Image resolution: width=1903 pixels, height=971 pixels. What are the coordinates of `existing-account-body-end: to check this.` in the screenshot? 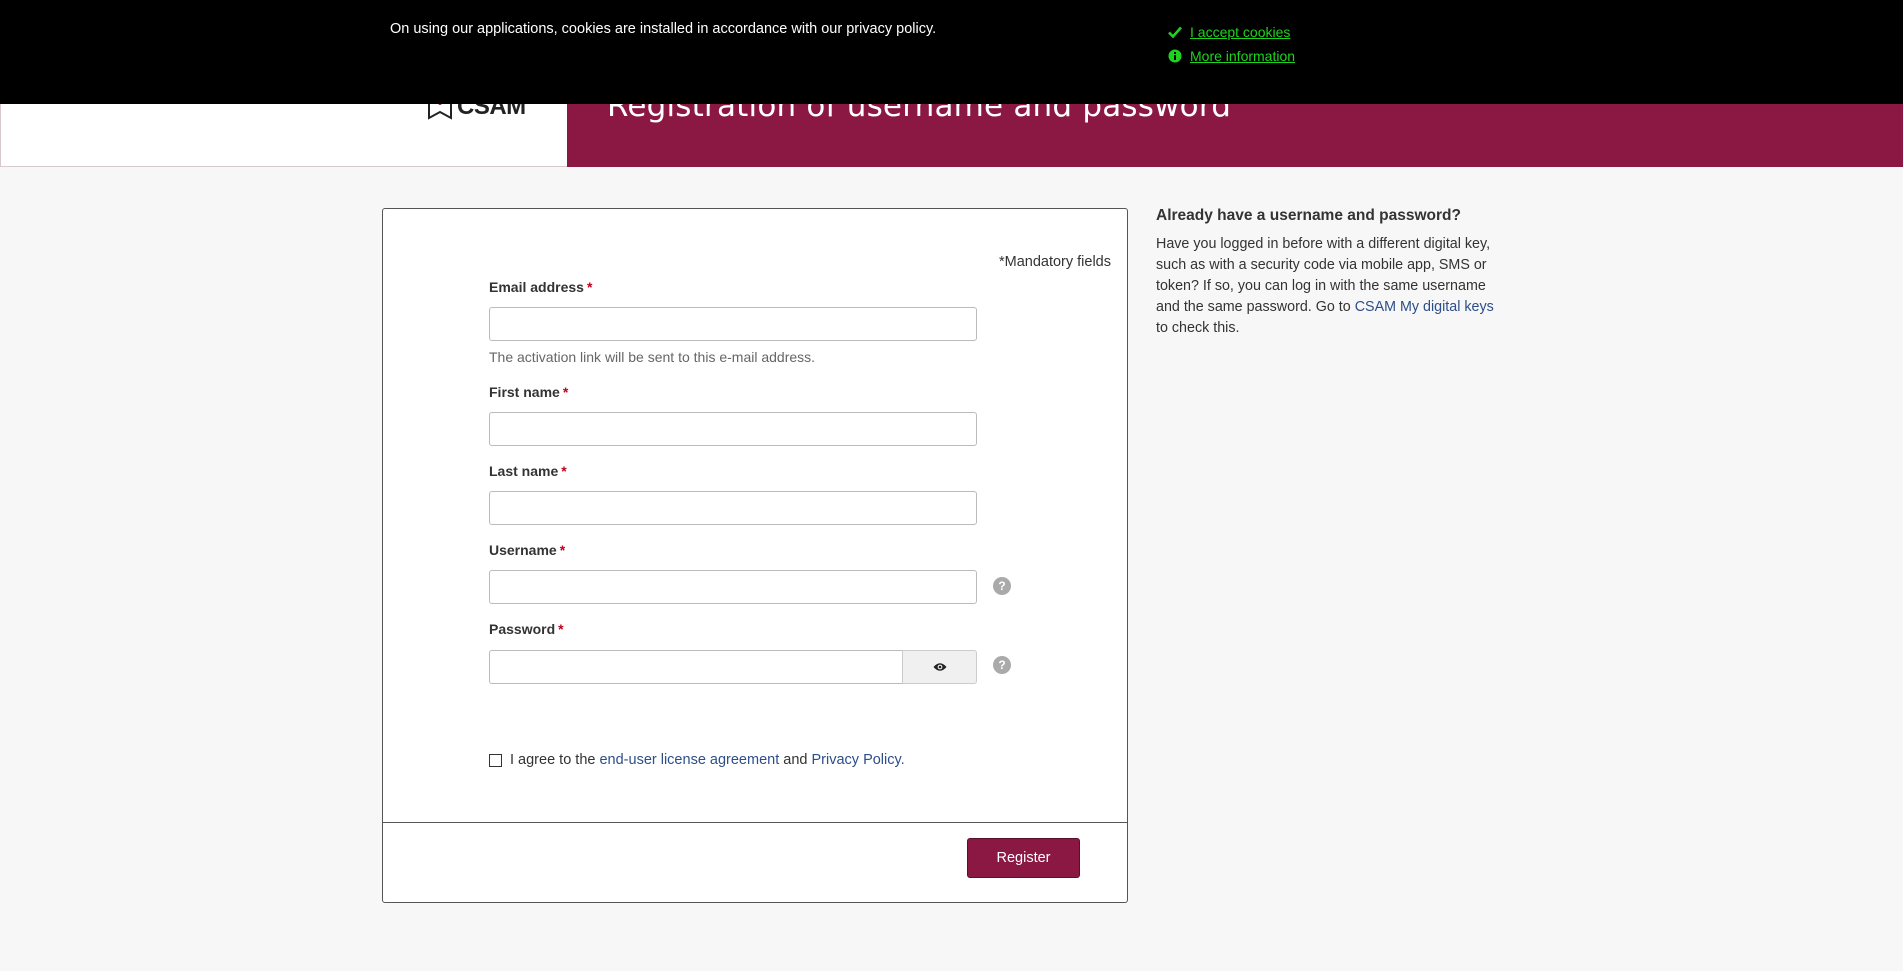 It's located at (1198, 328).